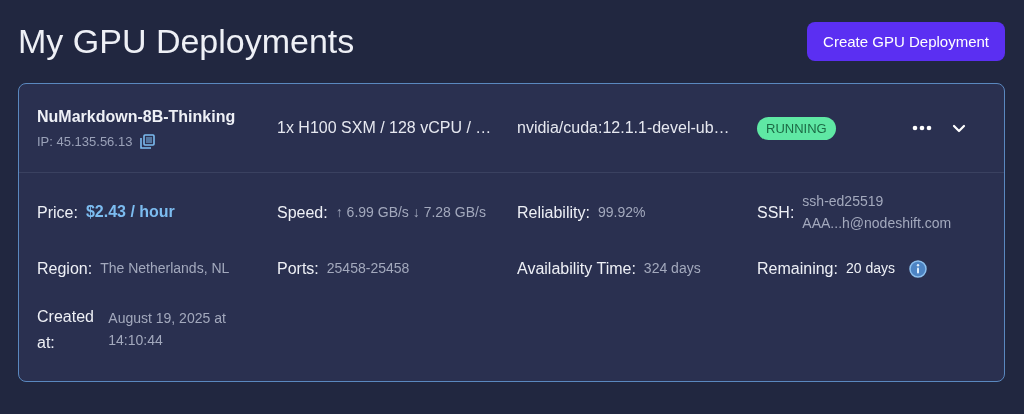  Describe the element at coordinates (576, 269) in the screenshot. I see `detail-label: Availability Time:` at that location.